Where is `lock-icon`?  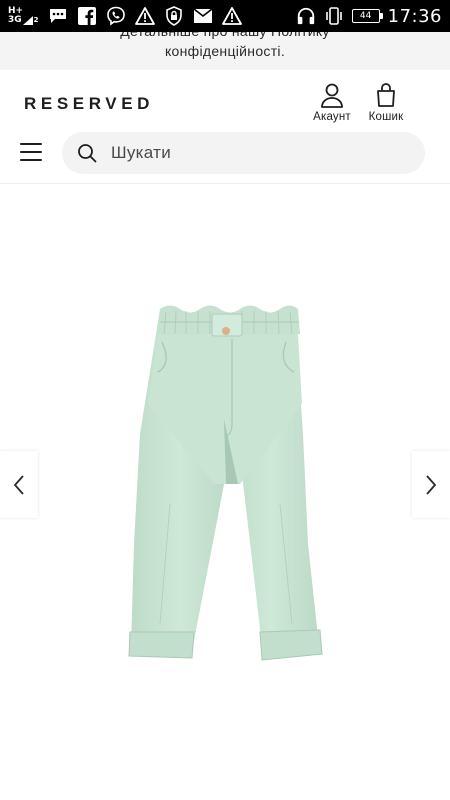 lock-icon is located at coordinates (174, 16).